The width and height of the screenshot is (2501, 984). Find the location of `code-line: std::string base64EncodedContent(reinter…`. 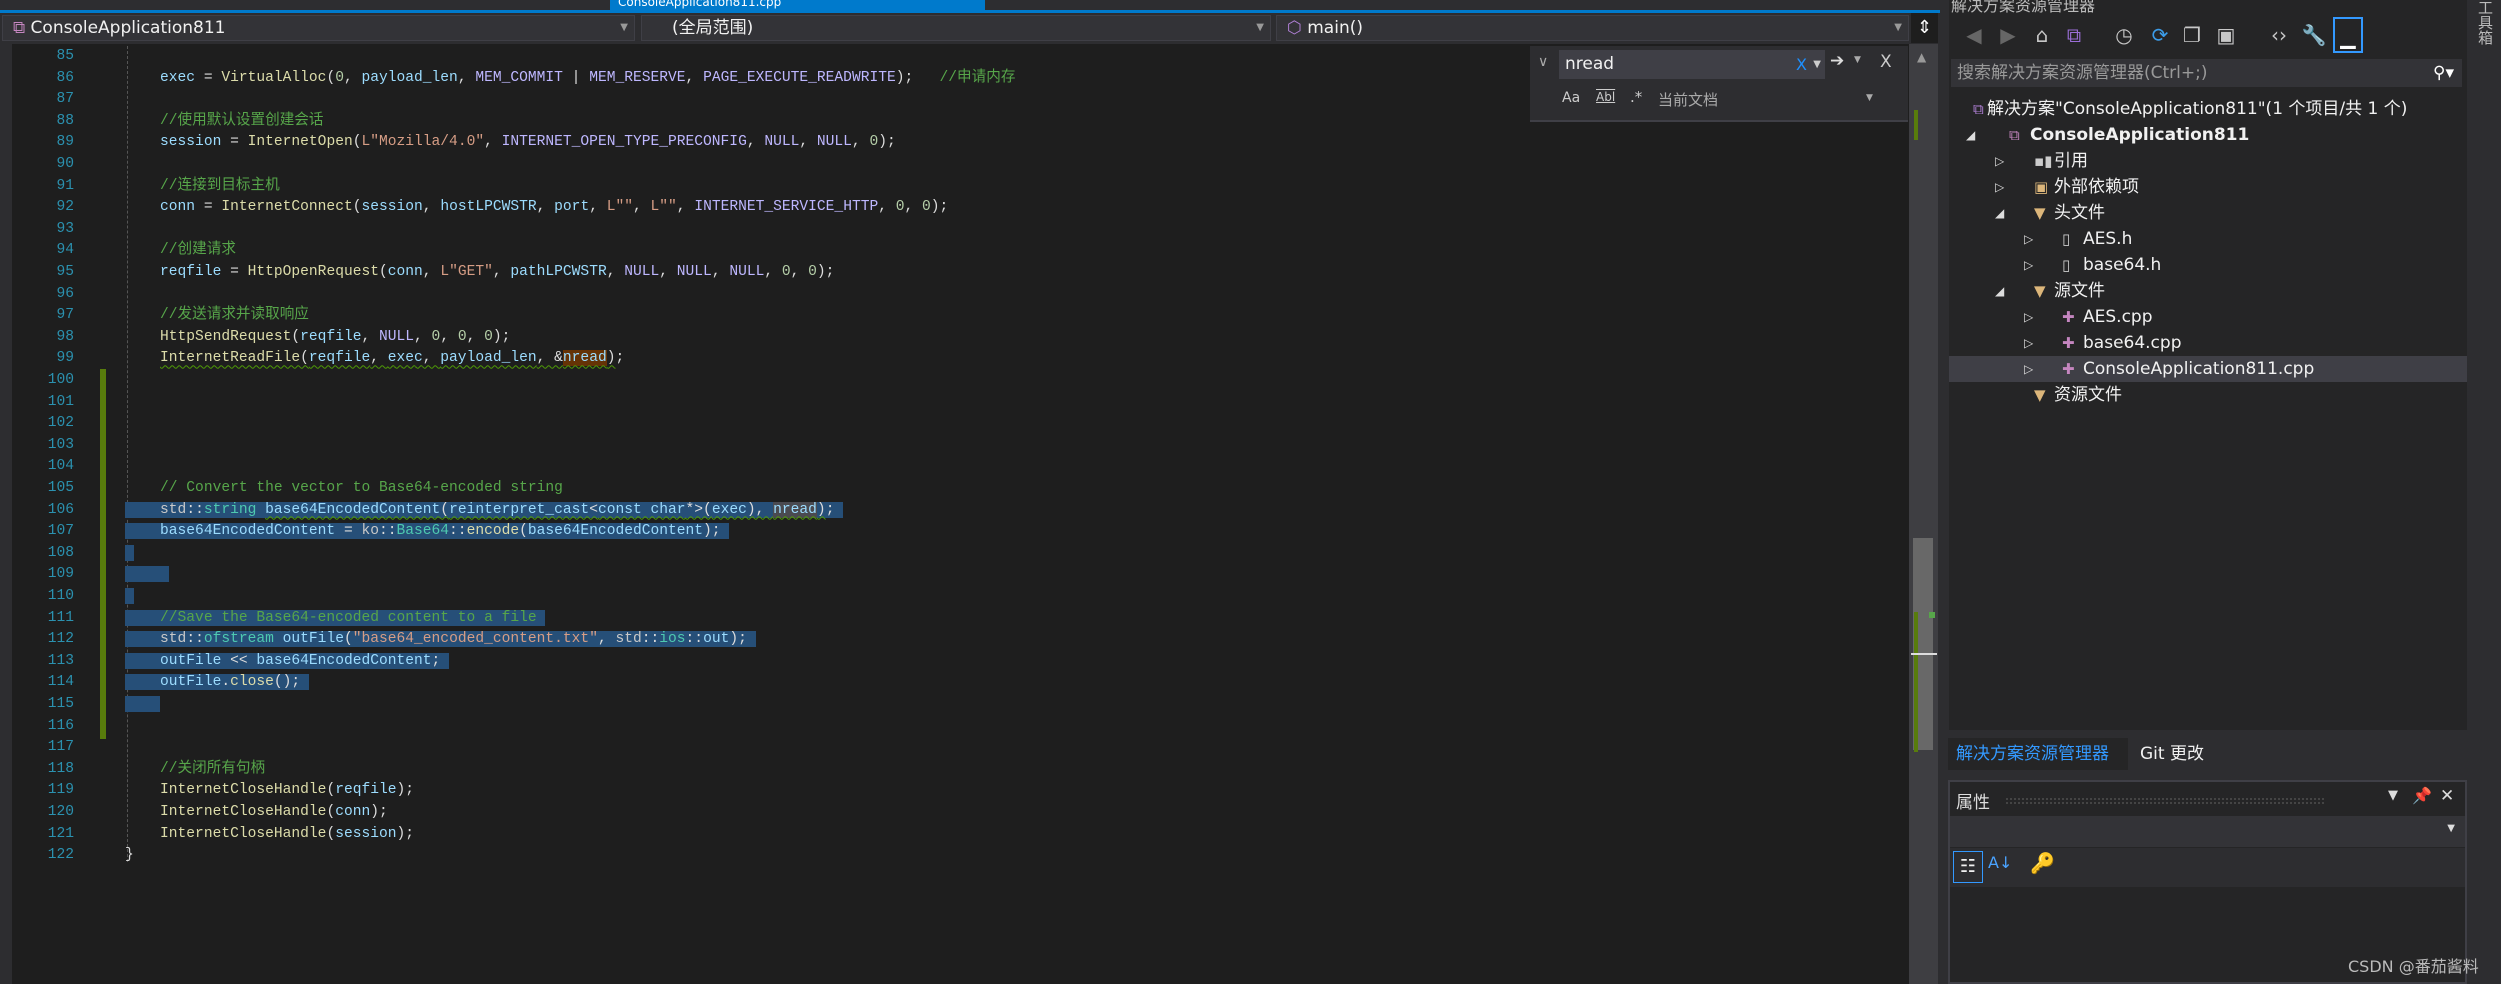

code-line: std::string base64EncodedContent(reinter… is located at coordinates (484, 511).